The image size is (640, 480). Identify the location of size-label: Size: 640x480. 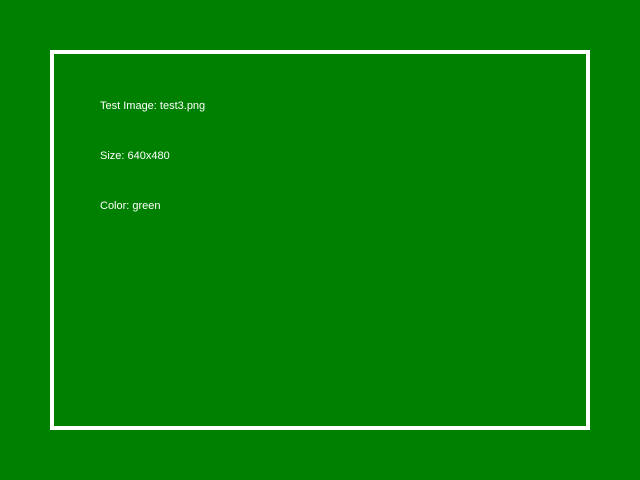
(135, 156).